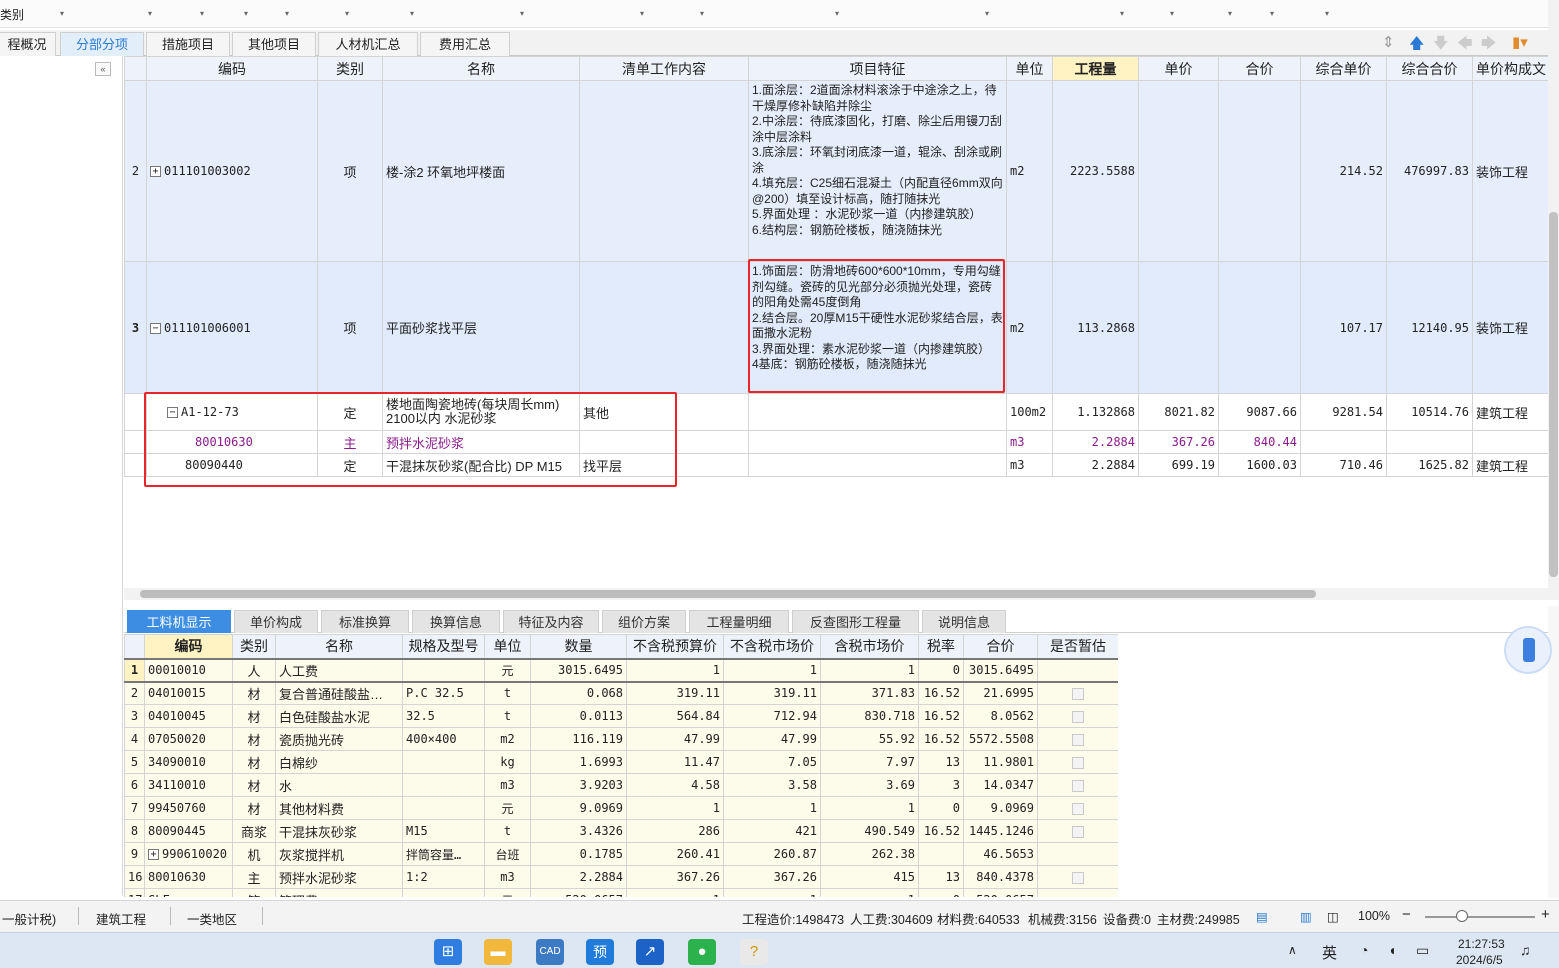  I want to click on code-cell: +011101003002, so click(232, 171).